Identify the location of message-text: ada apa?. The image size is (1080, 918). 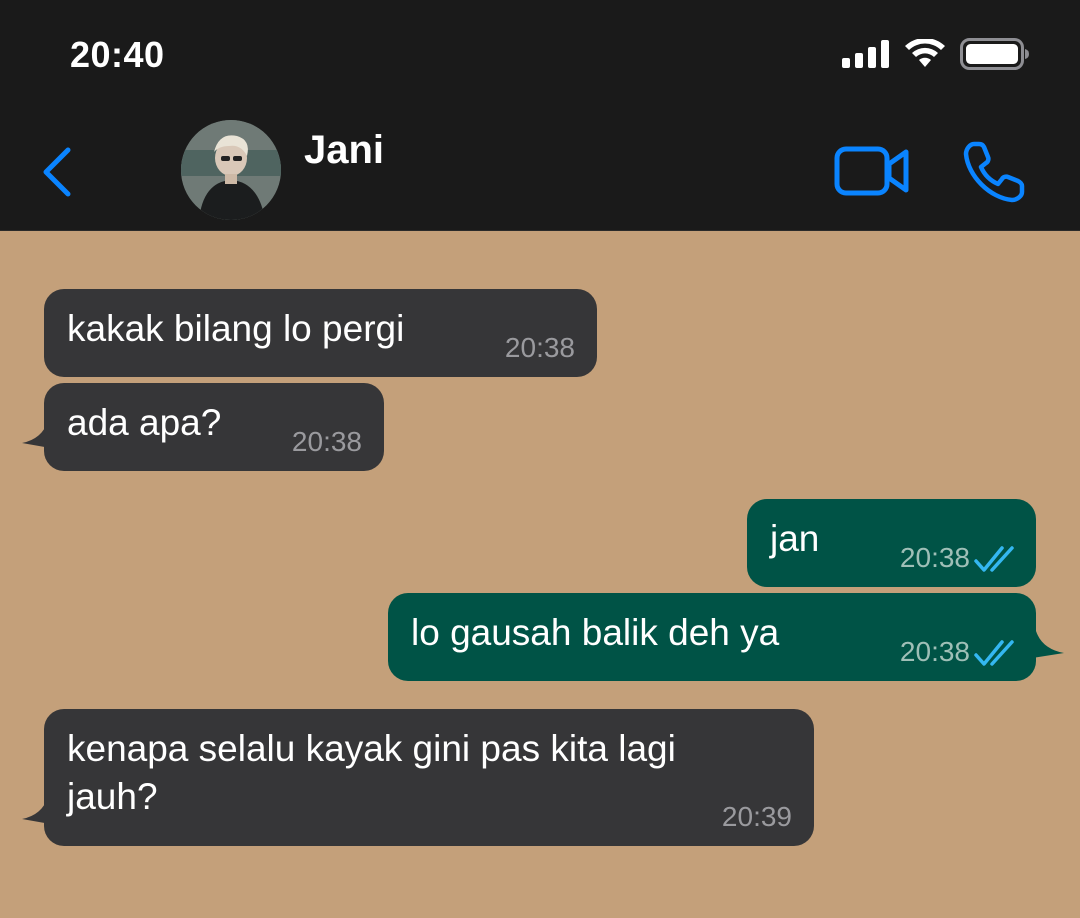
(144, 422).